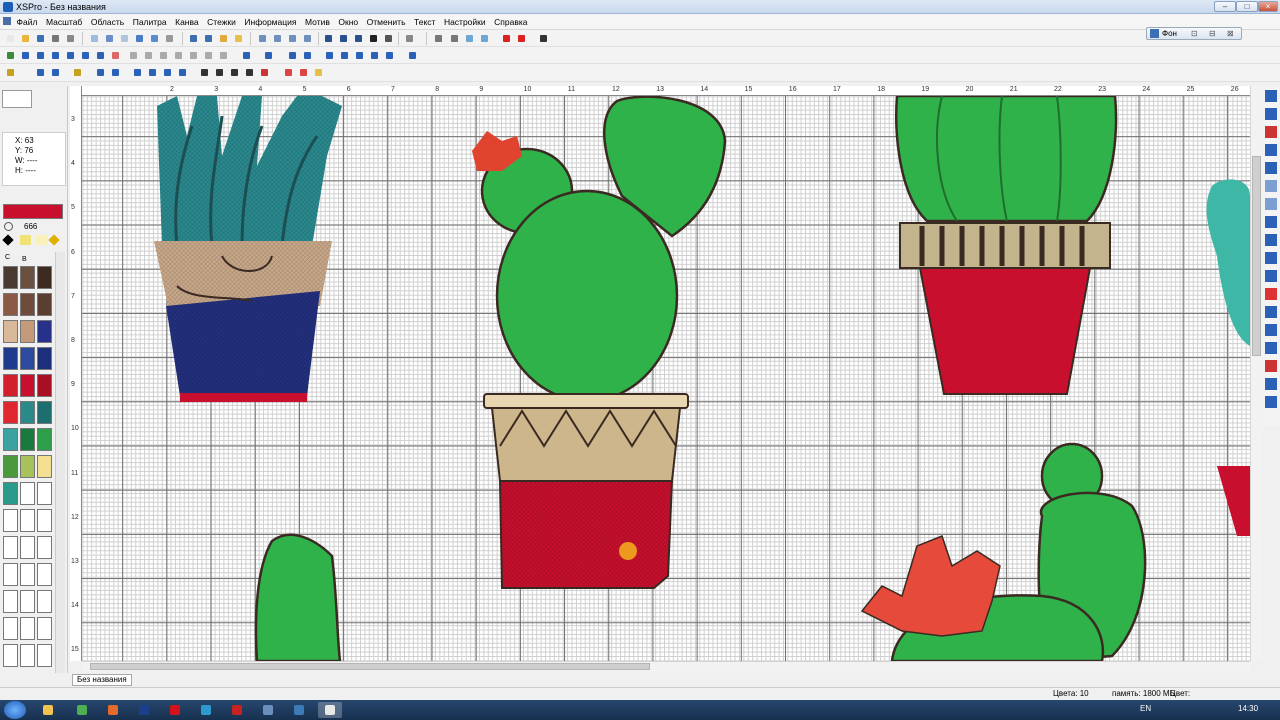 The height and width of the screenshot is (720, 1280). Describe the element at coordinates (40, 72) in the screenshot. I see `cross-stitch-icon` at that location.